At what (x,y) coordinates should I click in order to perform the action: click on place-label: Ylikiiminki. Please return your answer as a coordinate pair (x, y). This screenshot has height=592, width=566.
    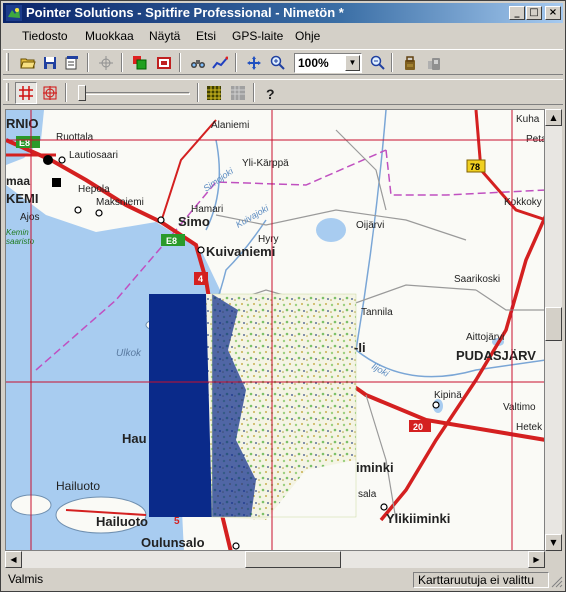
    Looking at the image, I should click on (418, 518).